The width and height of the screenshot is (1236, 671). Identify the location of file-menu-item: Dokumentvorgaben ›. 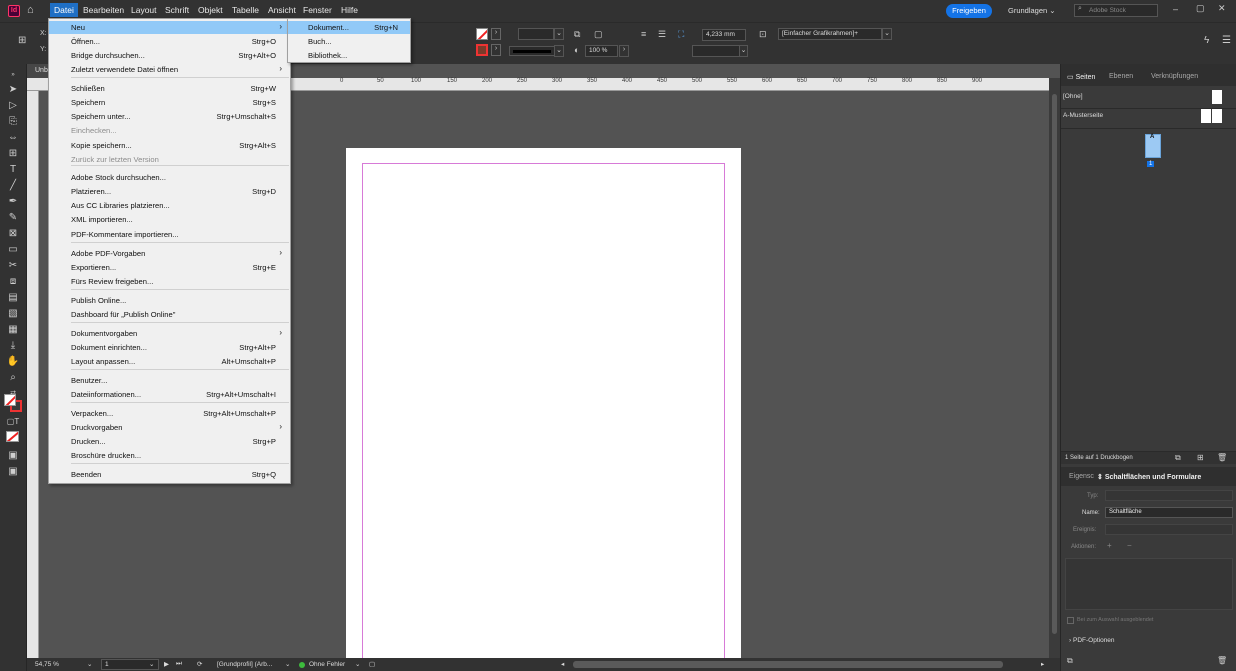
(169, 333).